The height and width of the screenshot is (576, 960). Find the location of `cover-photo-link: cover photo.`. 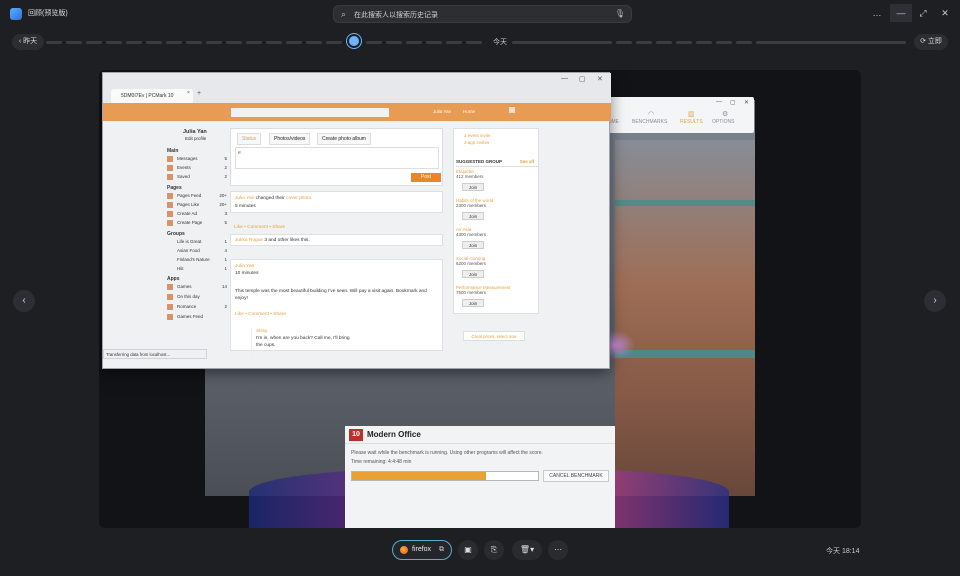

cover-photo-link: cover photo. is located at coordinates (299, 198).